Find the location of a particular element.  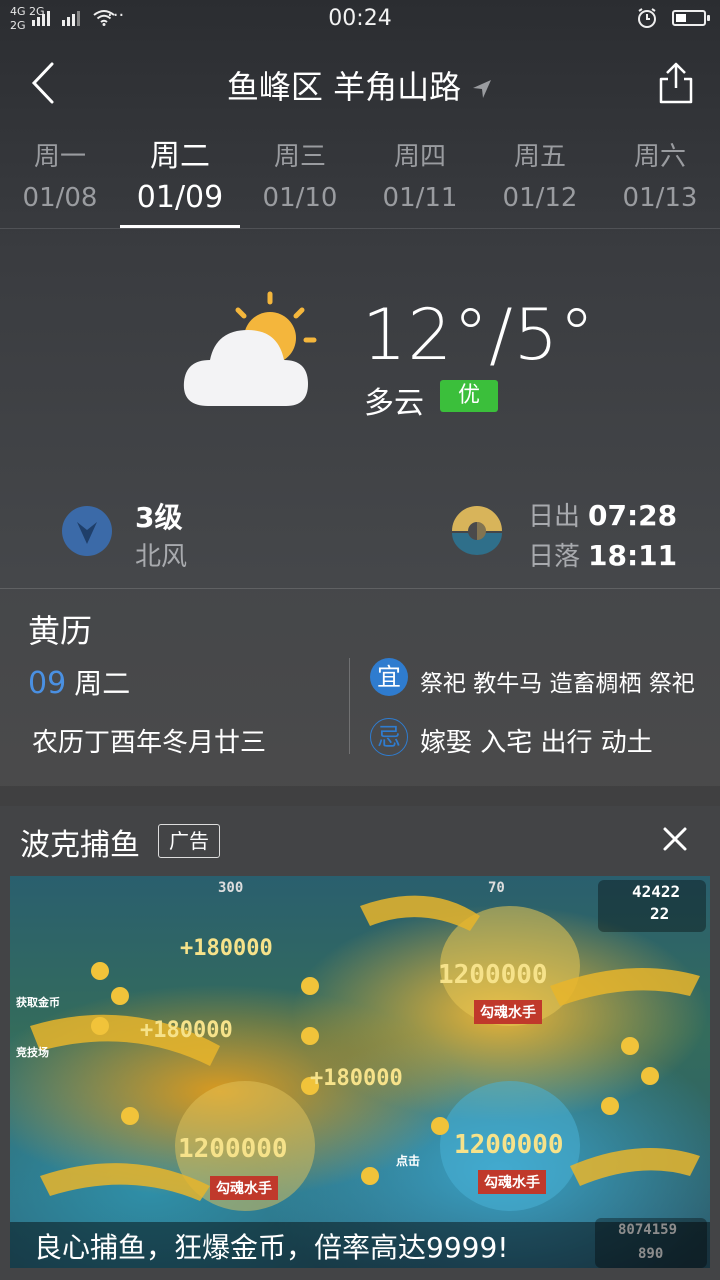

tabs-divider is located at coordinates (360, 228).